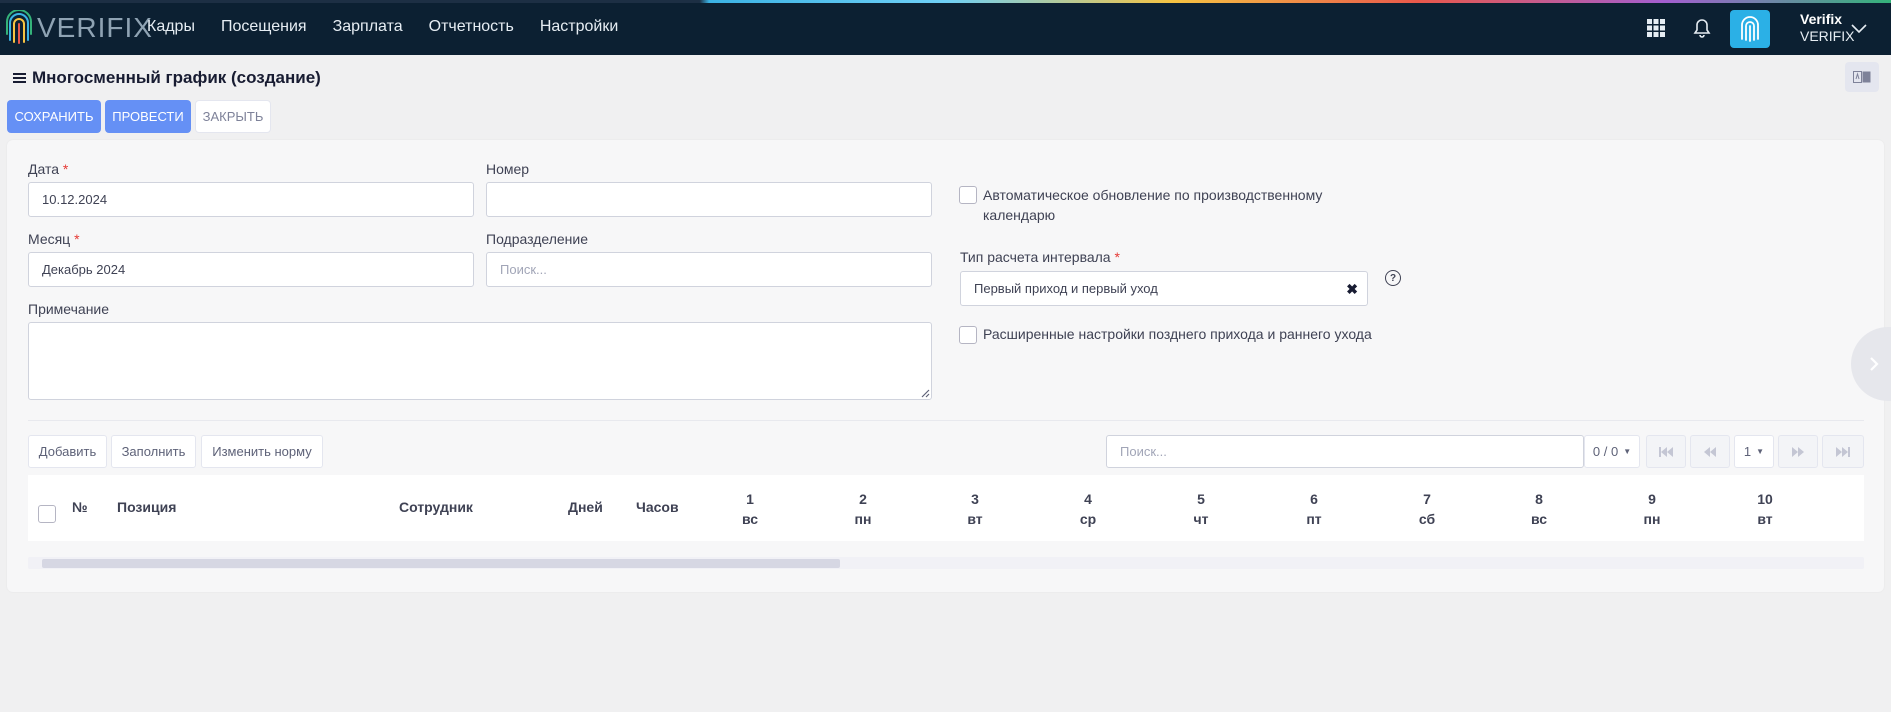 The width and height of the screenshot is (1891, 712). What do you see at coordinates (1859, 29) in the screenshot?
I see `chevron-down-icon` at bounding box center [1859, 29].